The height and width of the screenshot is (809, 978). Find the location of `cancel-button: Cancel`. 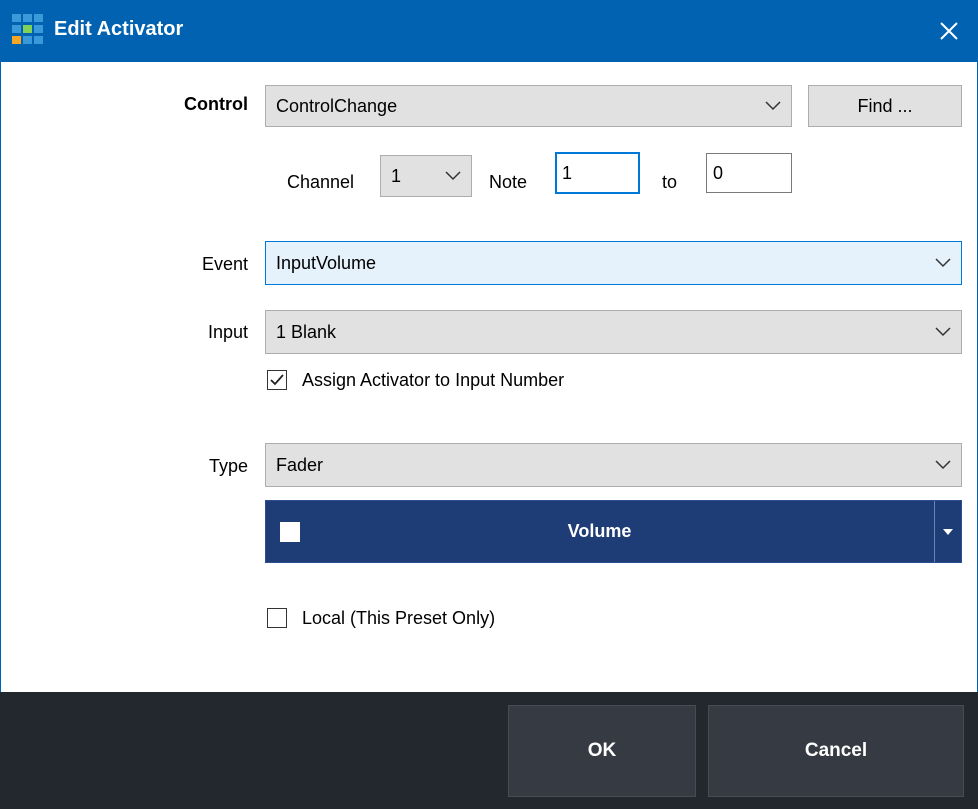

cancel-button: Cancel is located at coordinates (836, 751).